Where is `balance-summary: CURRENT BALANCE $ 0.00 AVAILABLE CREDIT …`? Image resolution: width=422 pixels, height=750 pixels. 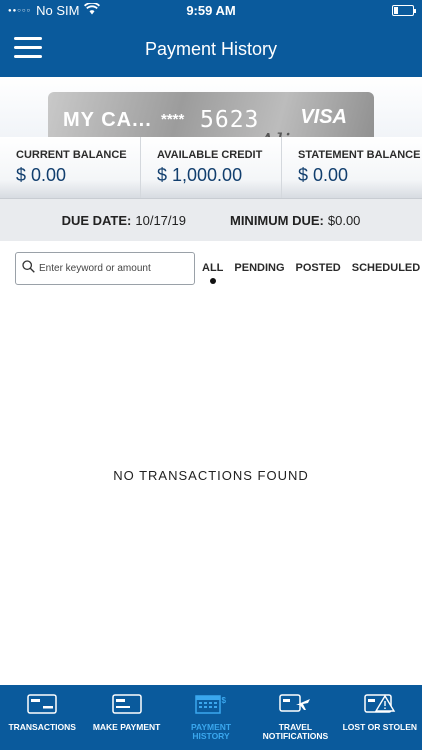
balance-summary: CURRENT BALANCE $ 0.00 AVAILABLE CREDIT … is located at coordinates (211, 168).